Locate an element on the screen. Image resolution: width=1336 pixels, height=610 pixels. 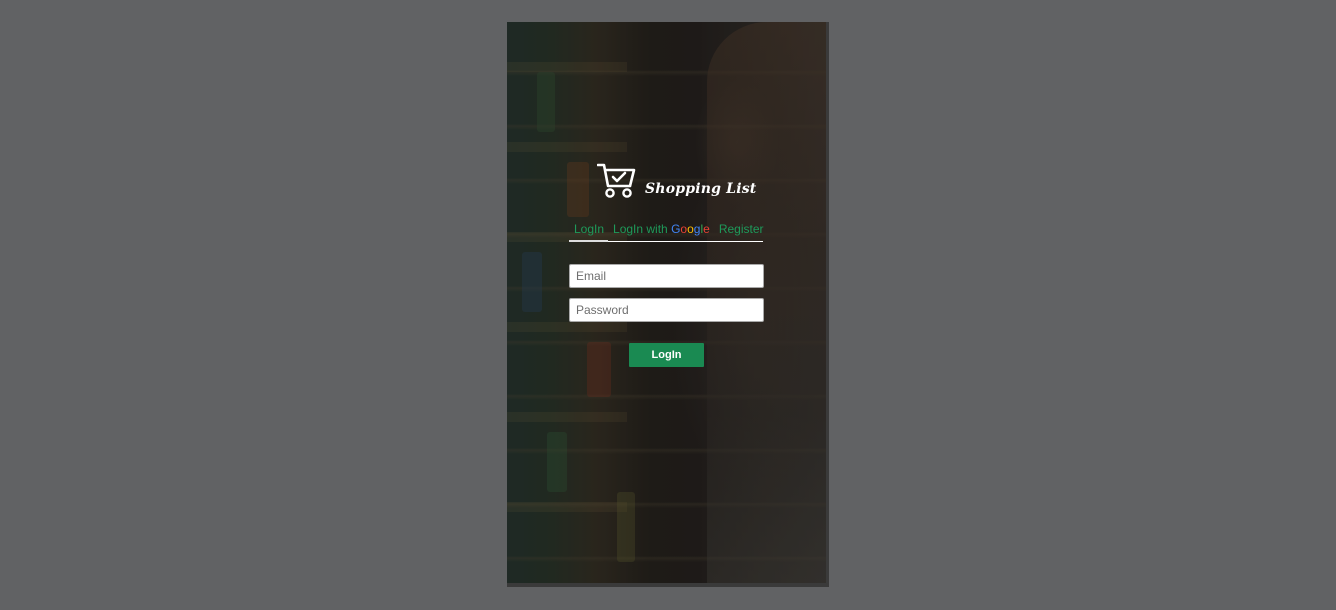
tab-register-label: Register is located at coordinates (741, 229).